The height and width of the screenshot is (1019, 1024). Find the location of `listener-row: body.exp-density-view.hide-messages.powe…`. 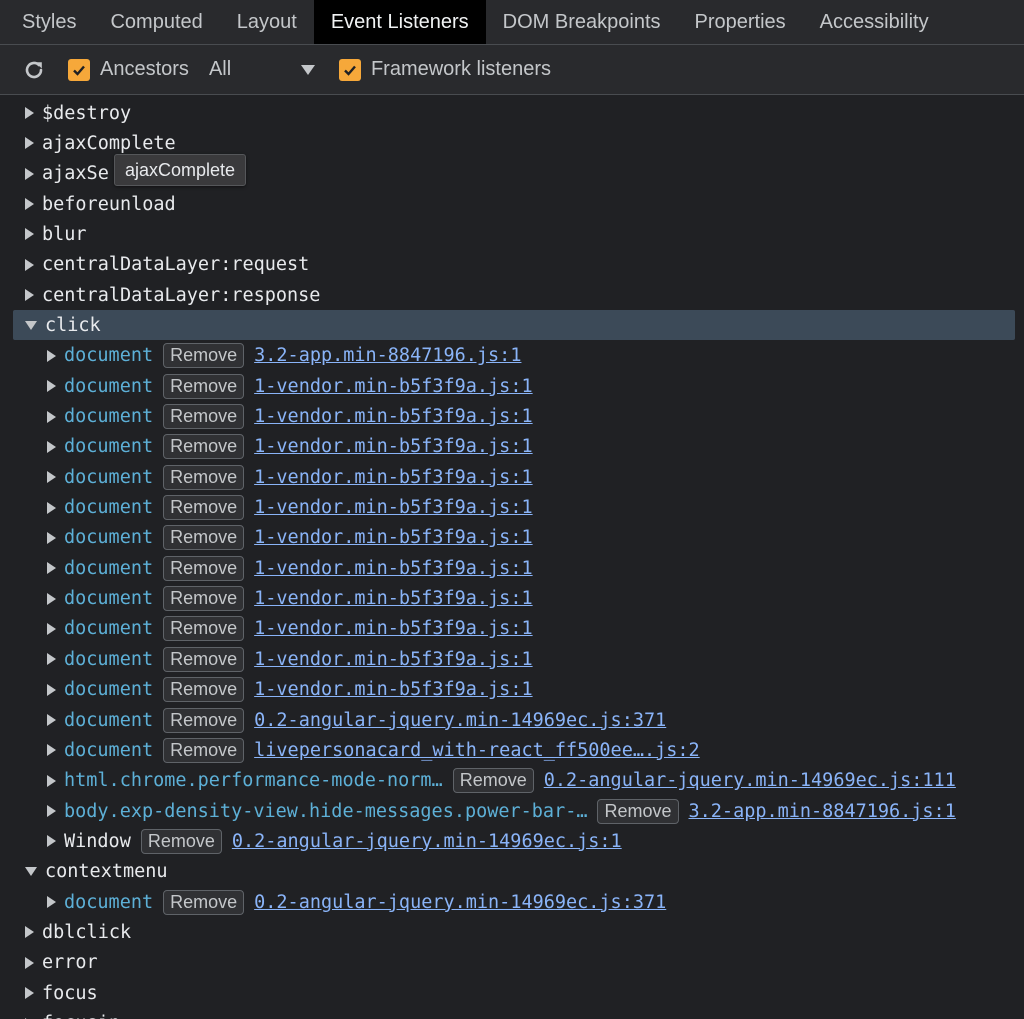

listener-row: body.exp-density-view.hide-messages.powe… is located at coordinates (512, 811).